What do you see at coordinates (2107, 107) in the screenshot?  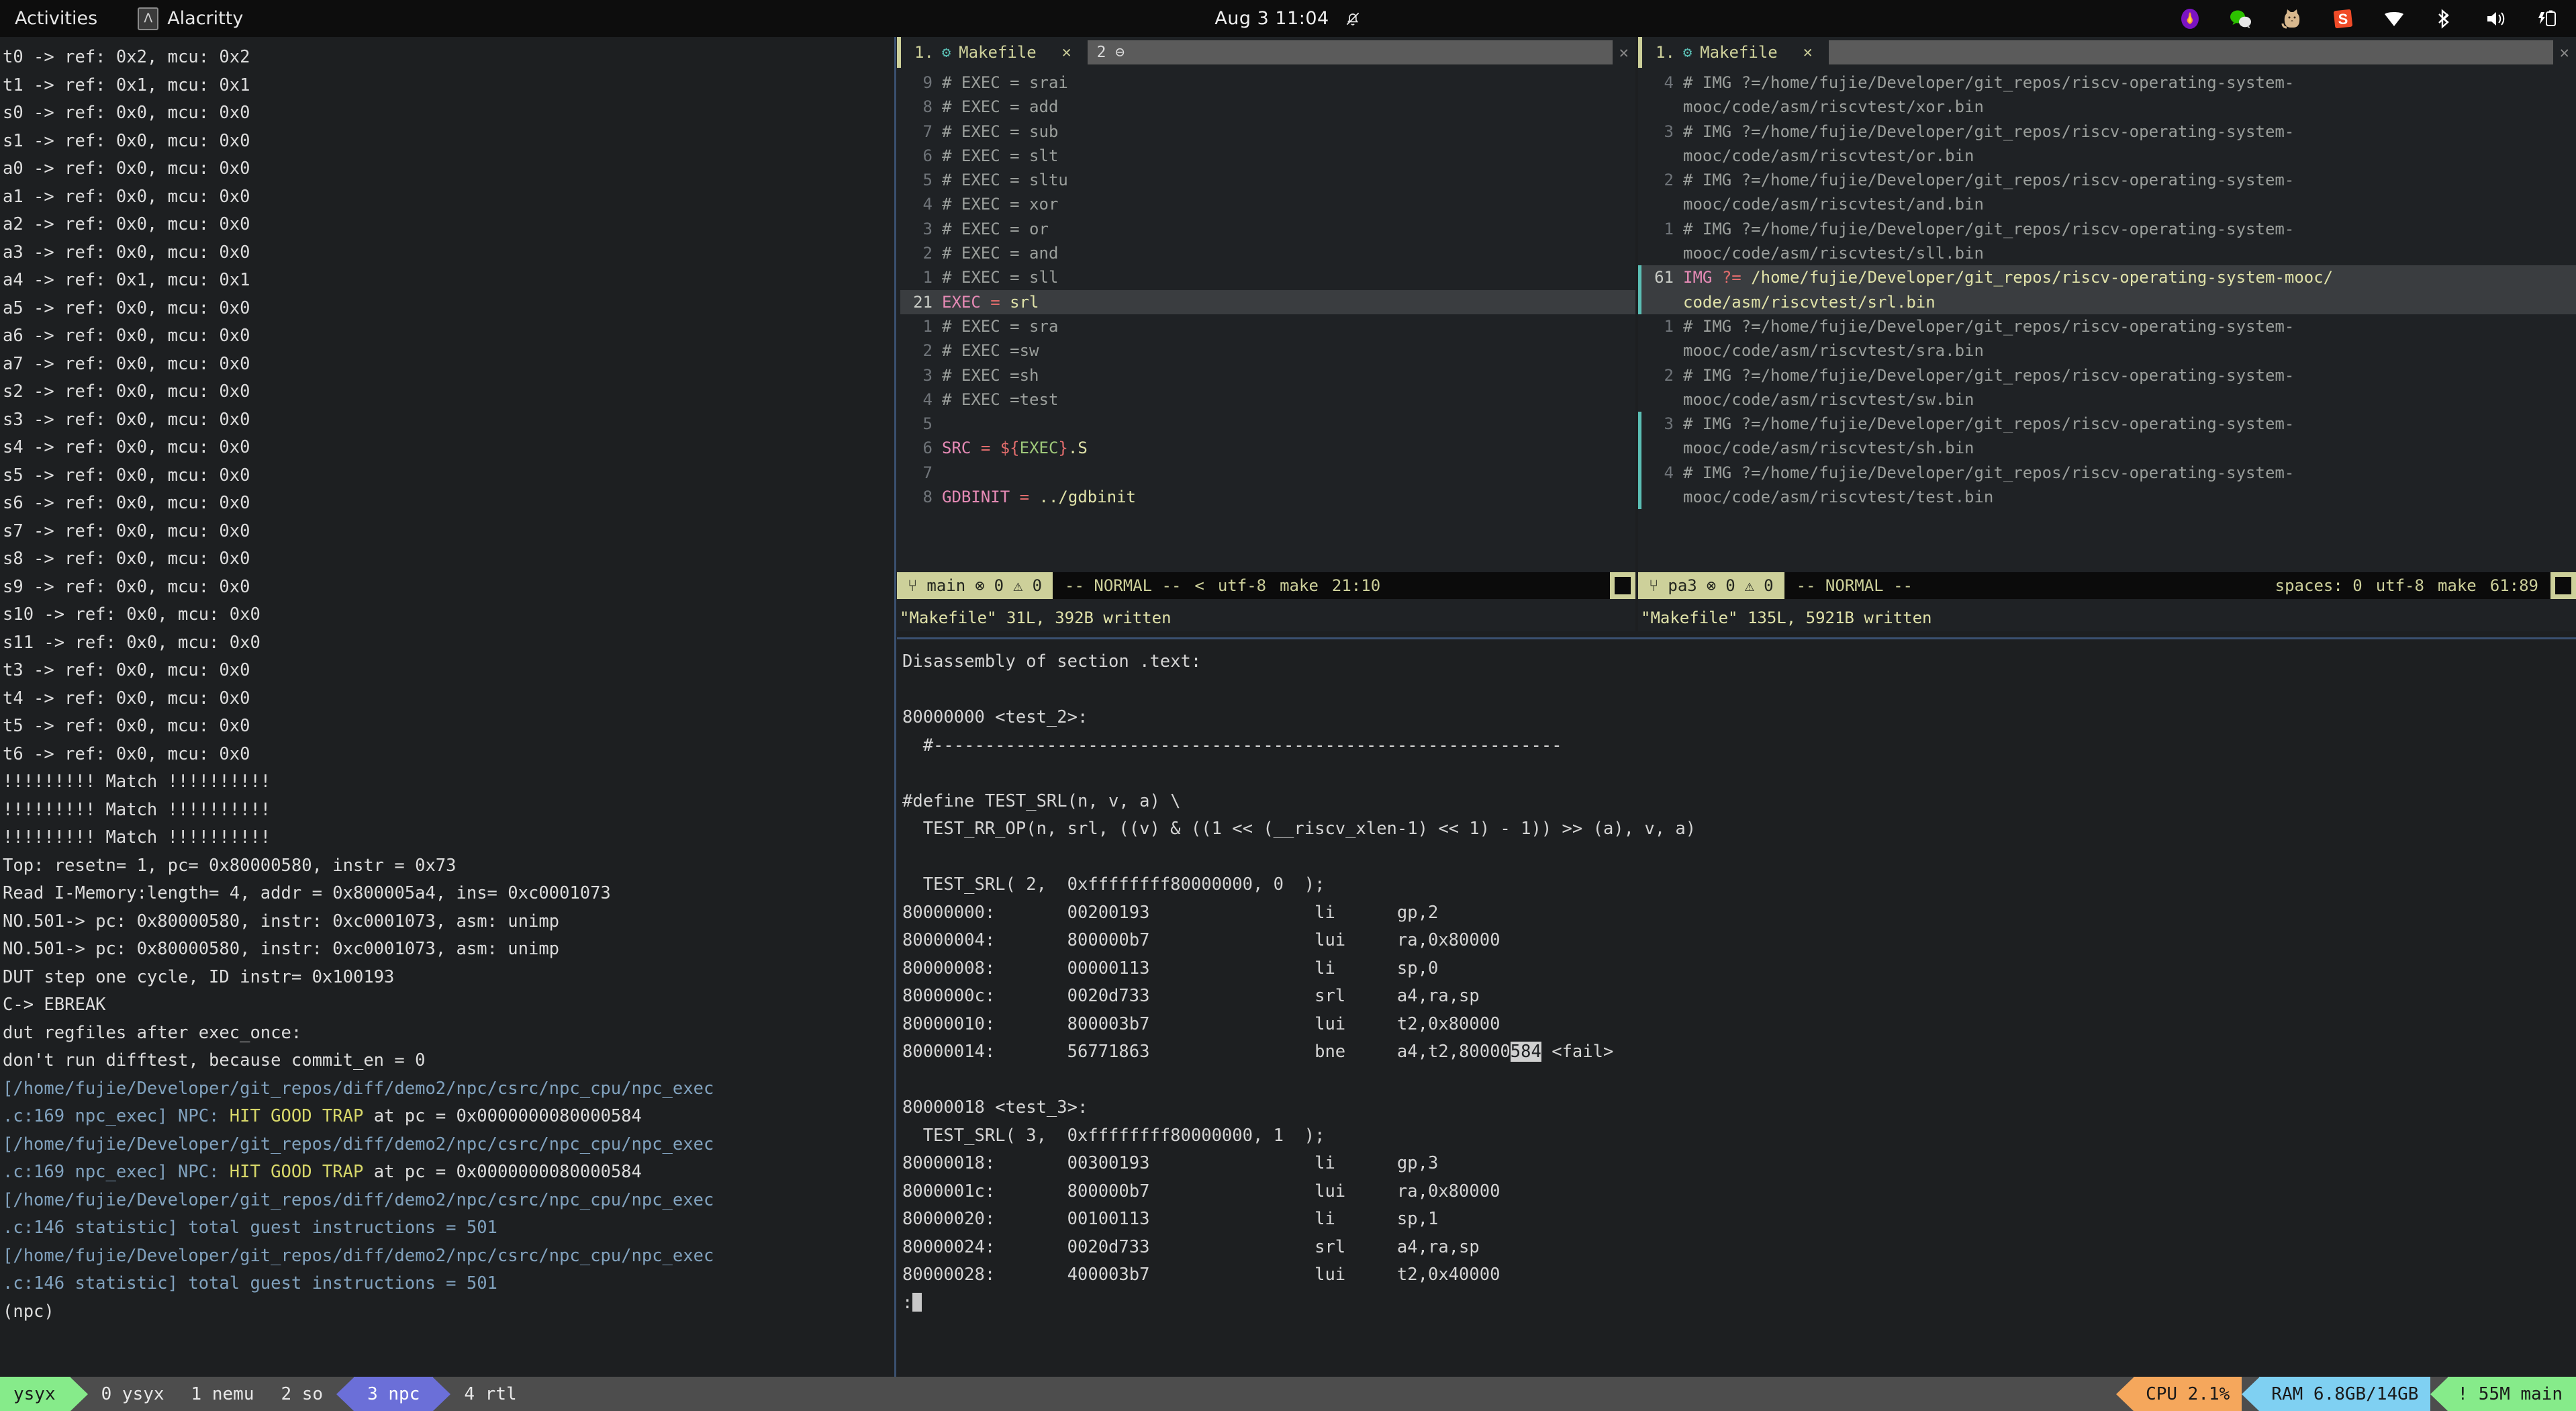 I see `vim-wrapped-line: .mooc/code/asm/riscvtest/xor.bin` at bounding box center [2107, 107].